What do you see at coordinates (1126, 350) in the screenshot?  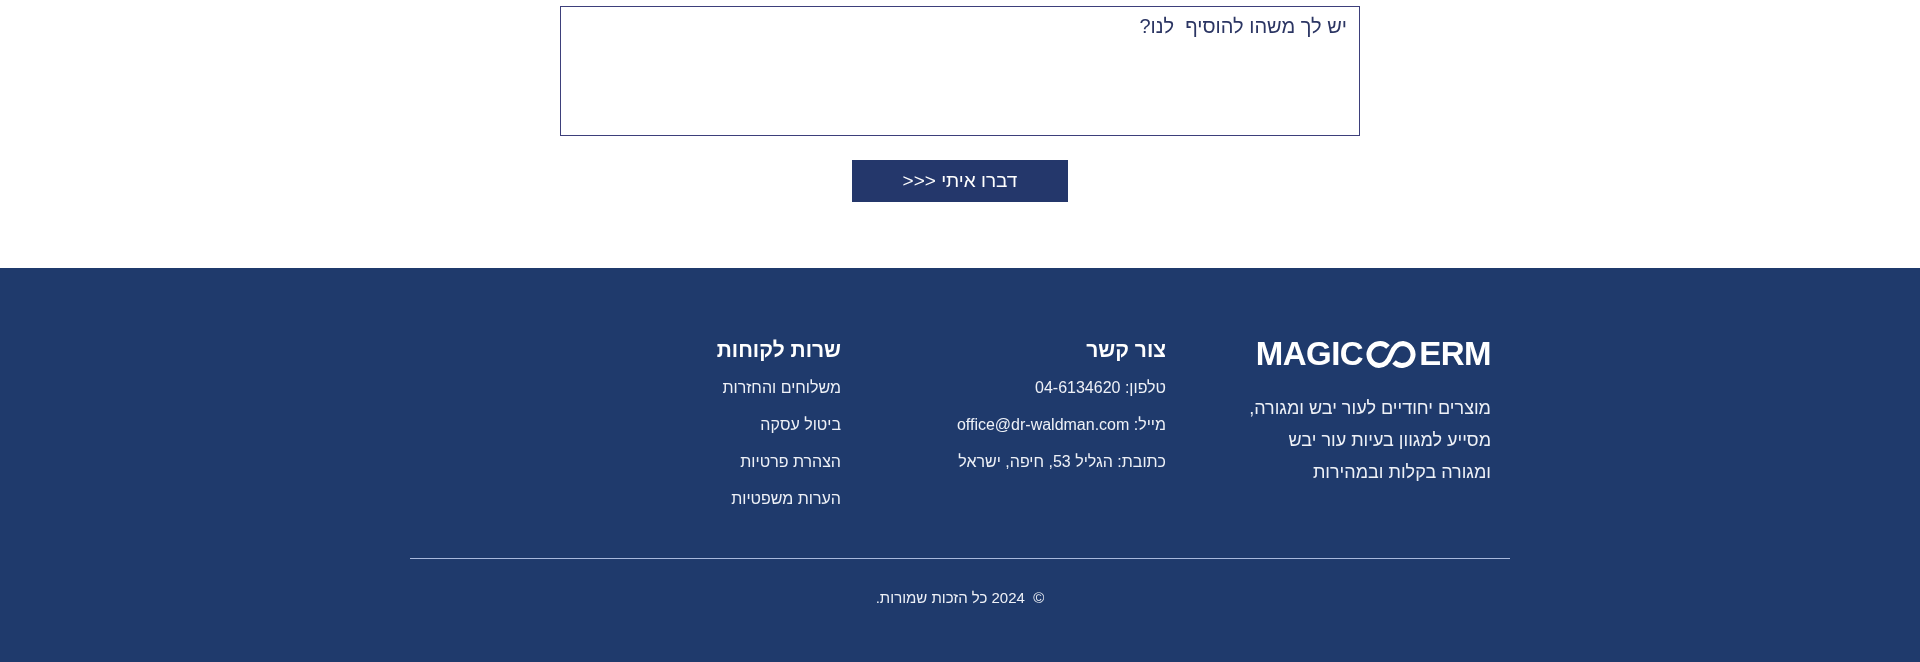 I see `column-heading: צור קשר` at bounding box center [1126, 350].